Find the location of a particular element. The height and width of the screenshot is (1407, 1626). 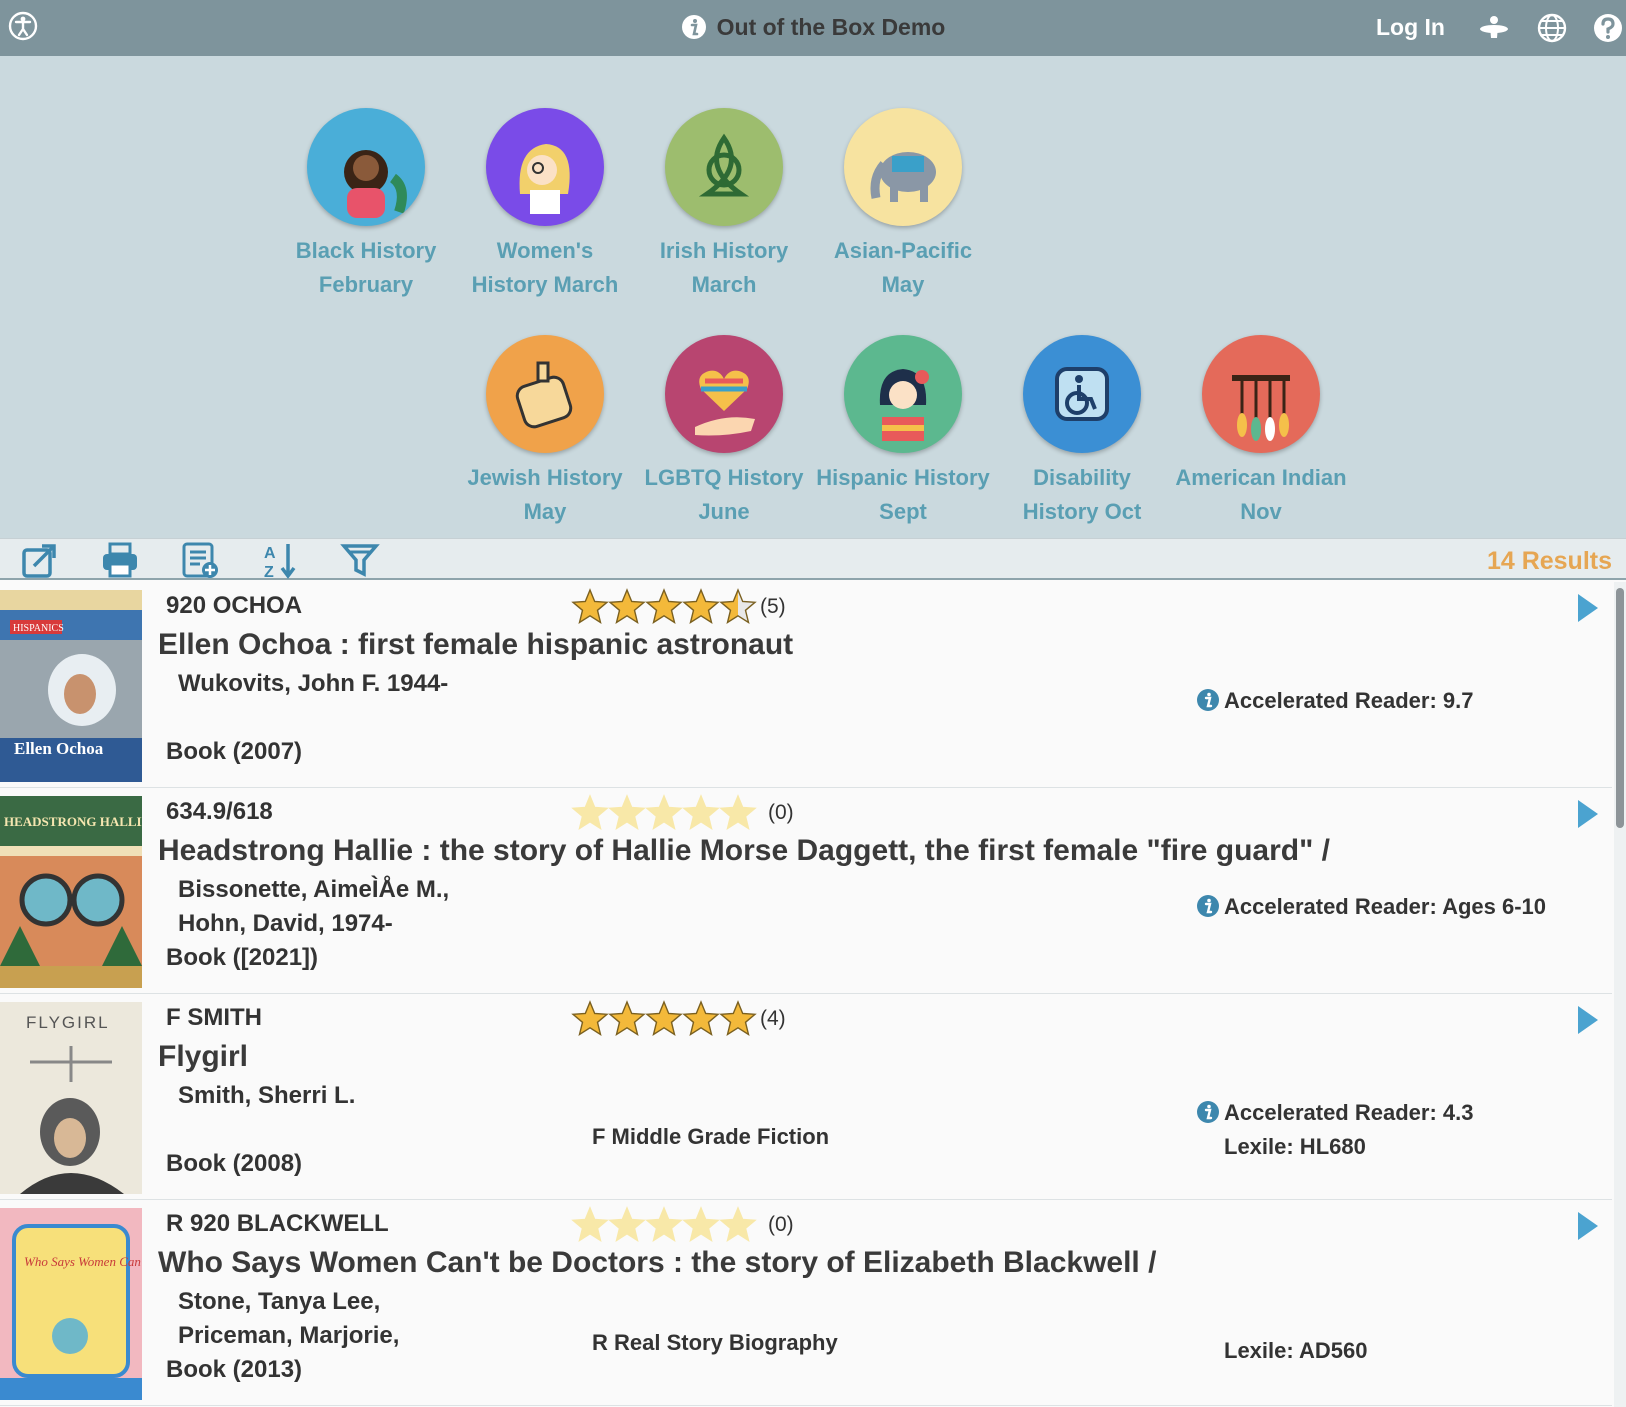

app-icon is located at coordinates (1494, 28).